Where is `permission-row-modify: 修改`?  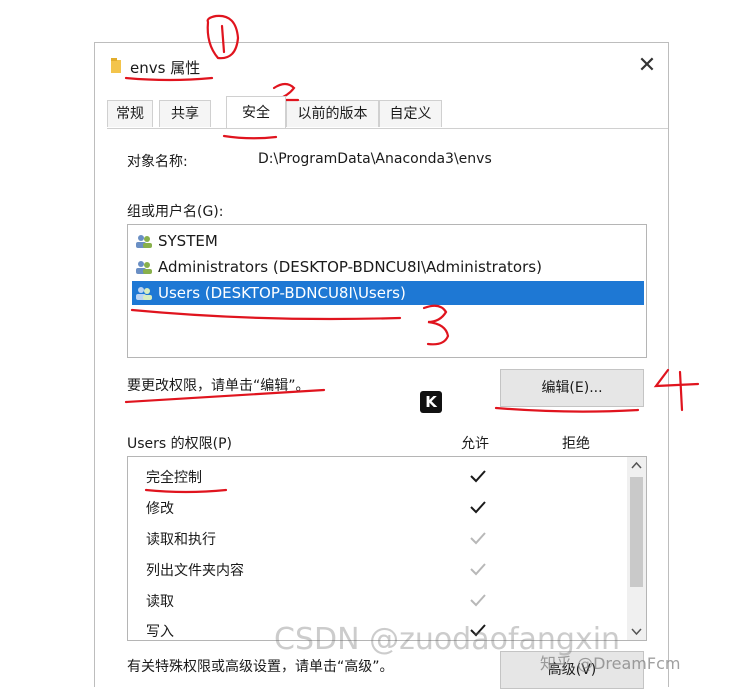 permission-row-modify: 修改 is located at coordinates (375, 507).